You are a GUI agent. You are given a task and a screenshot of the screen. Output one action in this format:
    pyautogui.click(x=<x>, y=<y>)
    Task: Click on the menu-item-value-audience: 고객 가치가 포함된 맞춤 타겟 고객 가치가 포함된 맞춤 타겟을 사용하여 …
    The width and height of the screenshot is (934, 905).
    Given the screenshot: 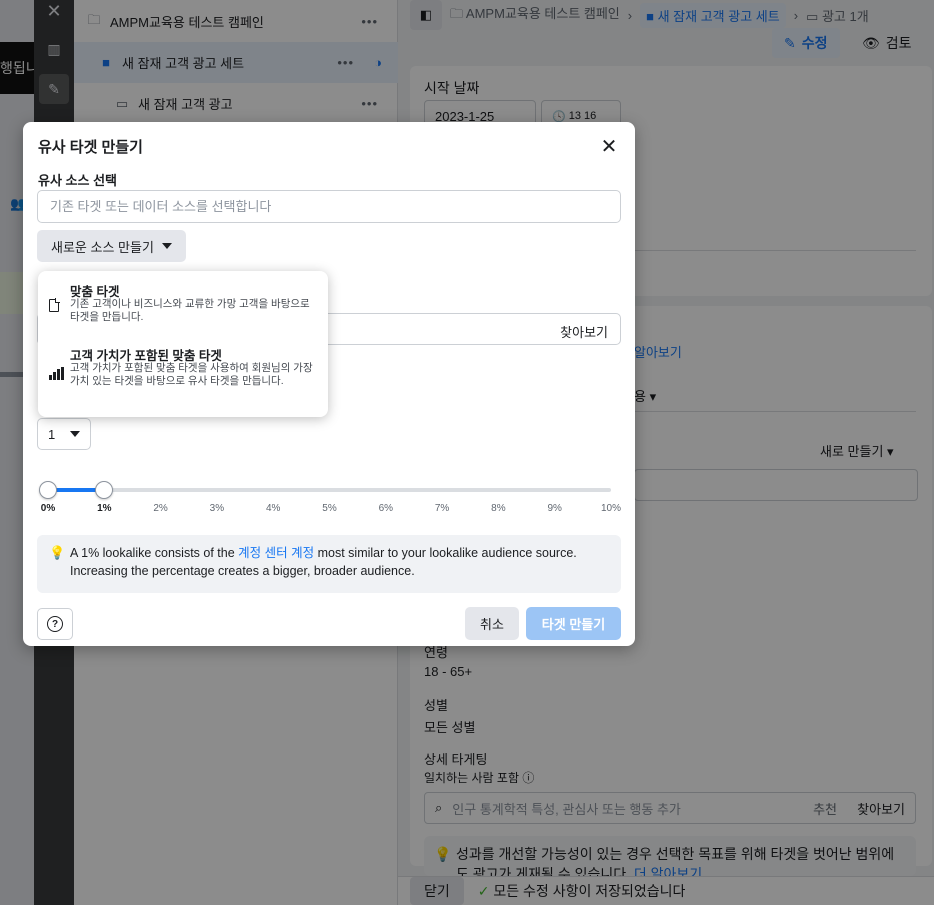 What is the action you would take?
    pyautogui.click(x=183, y=376)
    